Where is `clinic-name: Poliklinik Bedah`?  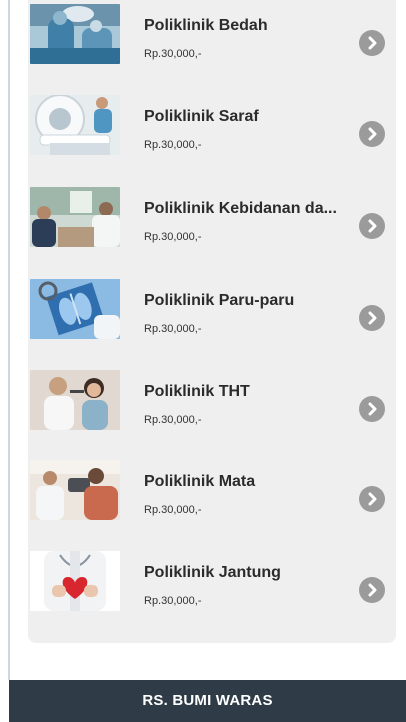
clinic-name: Poliklinik Bedah is located at coordinates (206, 25).